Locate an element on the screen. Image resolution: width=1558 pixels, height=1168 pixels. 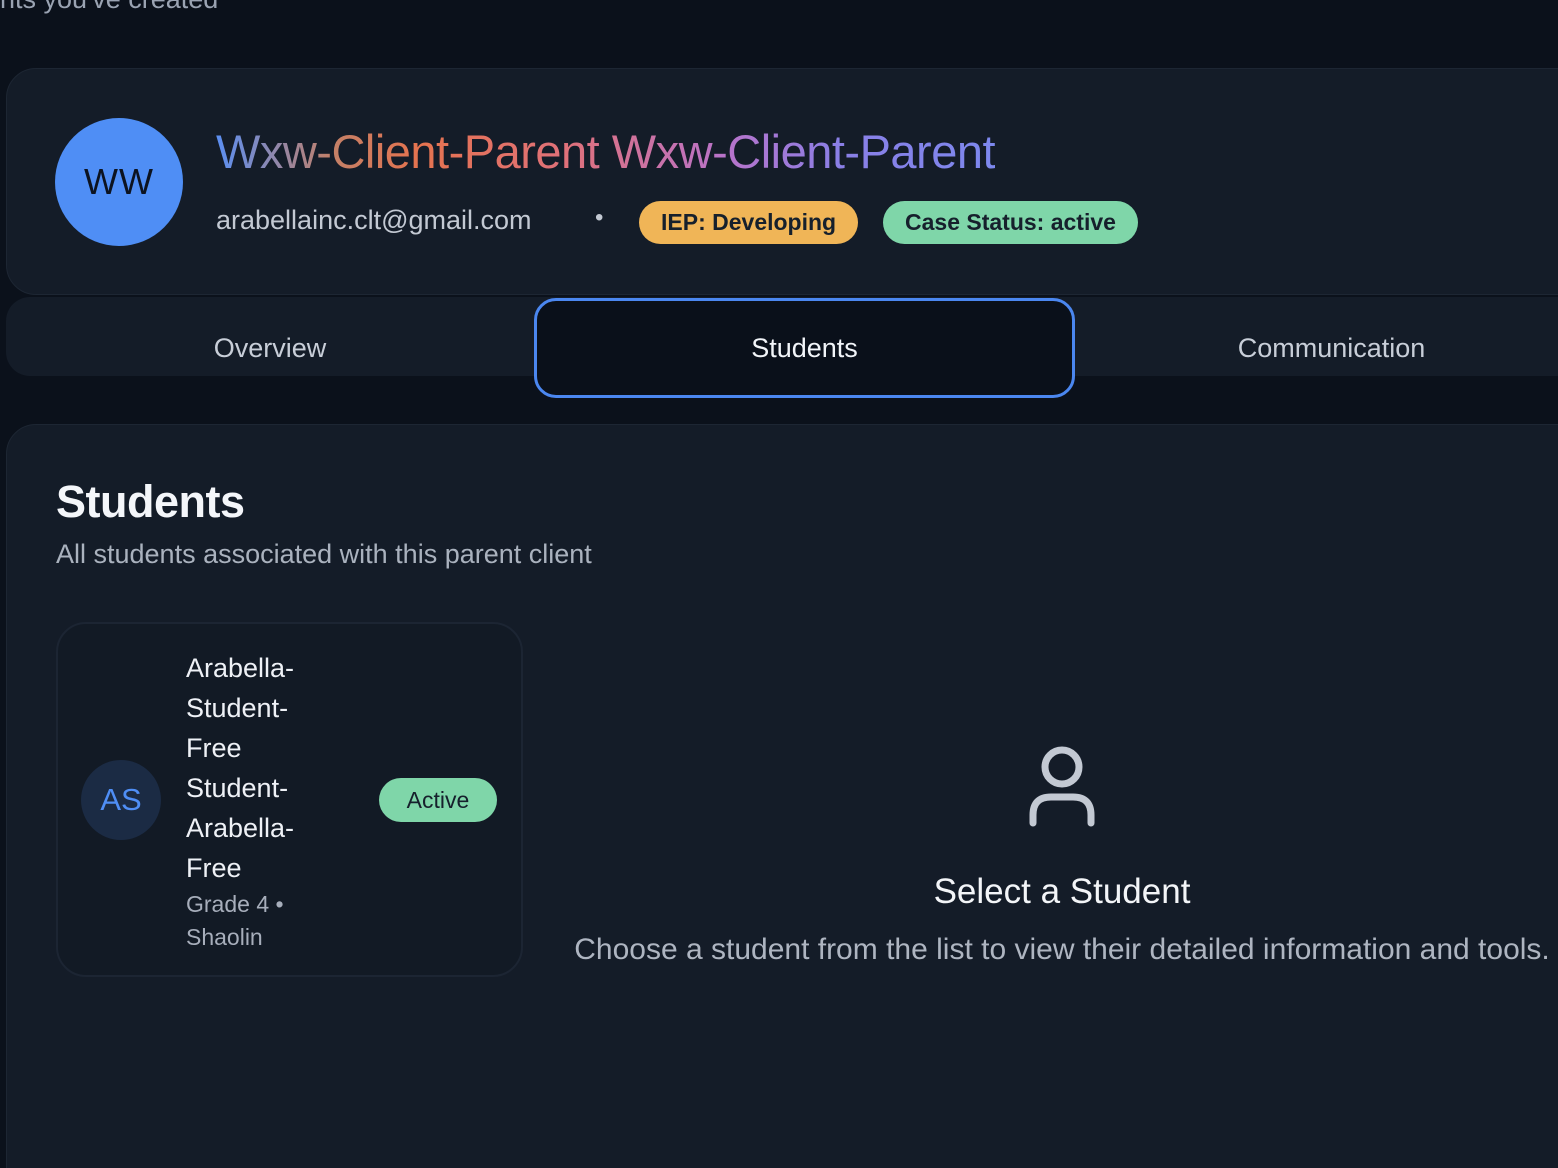
tab-communication: Communication is located at coordinates (1316, 348).